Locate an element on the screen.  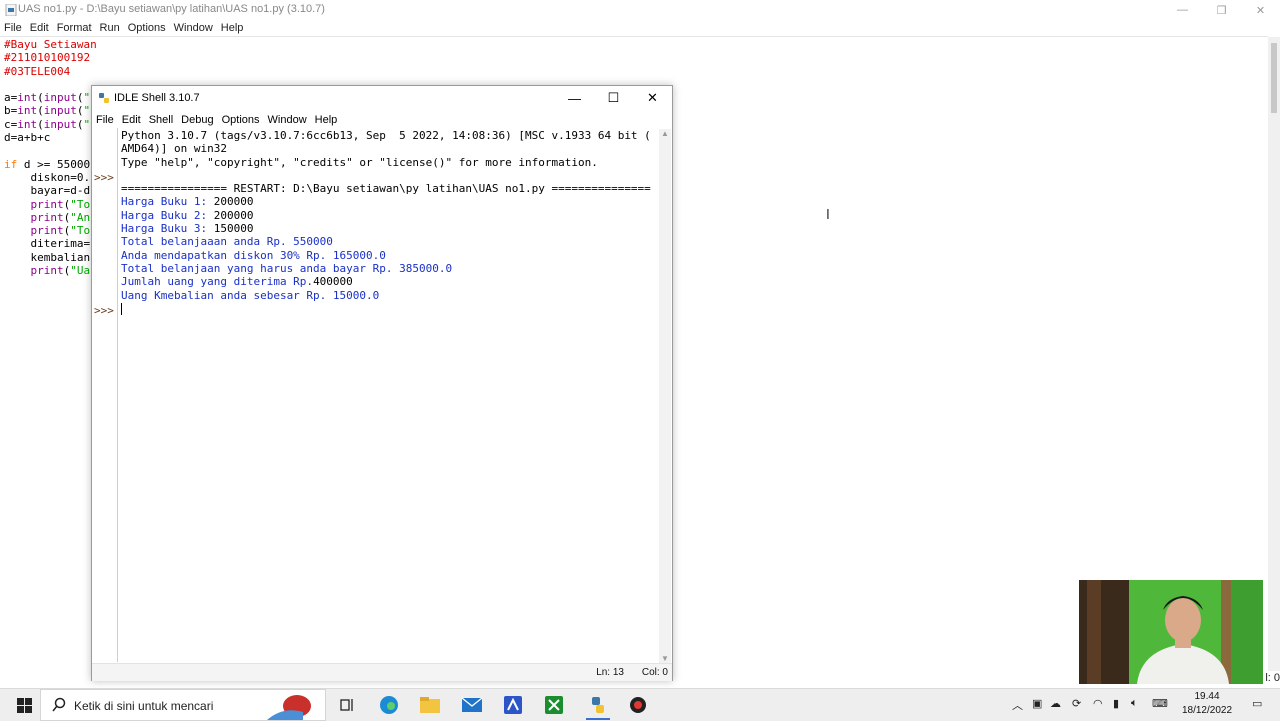
show-hidden-icons-icon: ︿ is located at coordinates (1017, 705).